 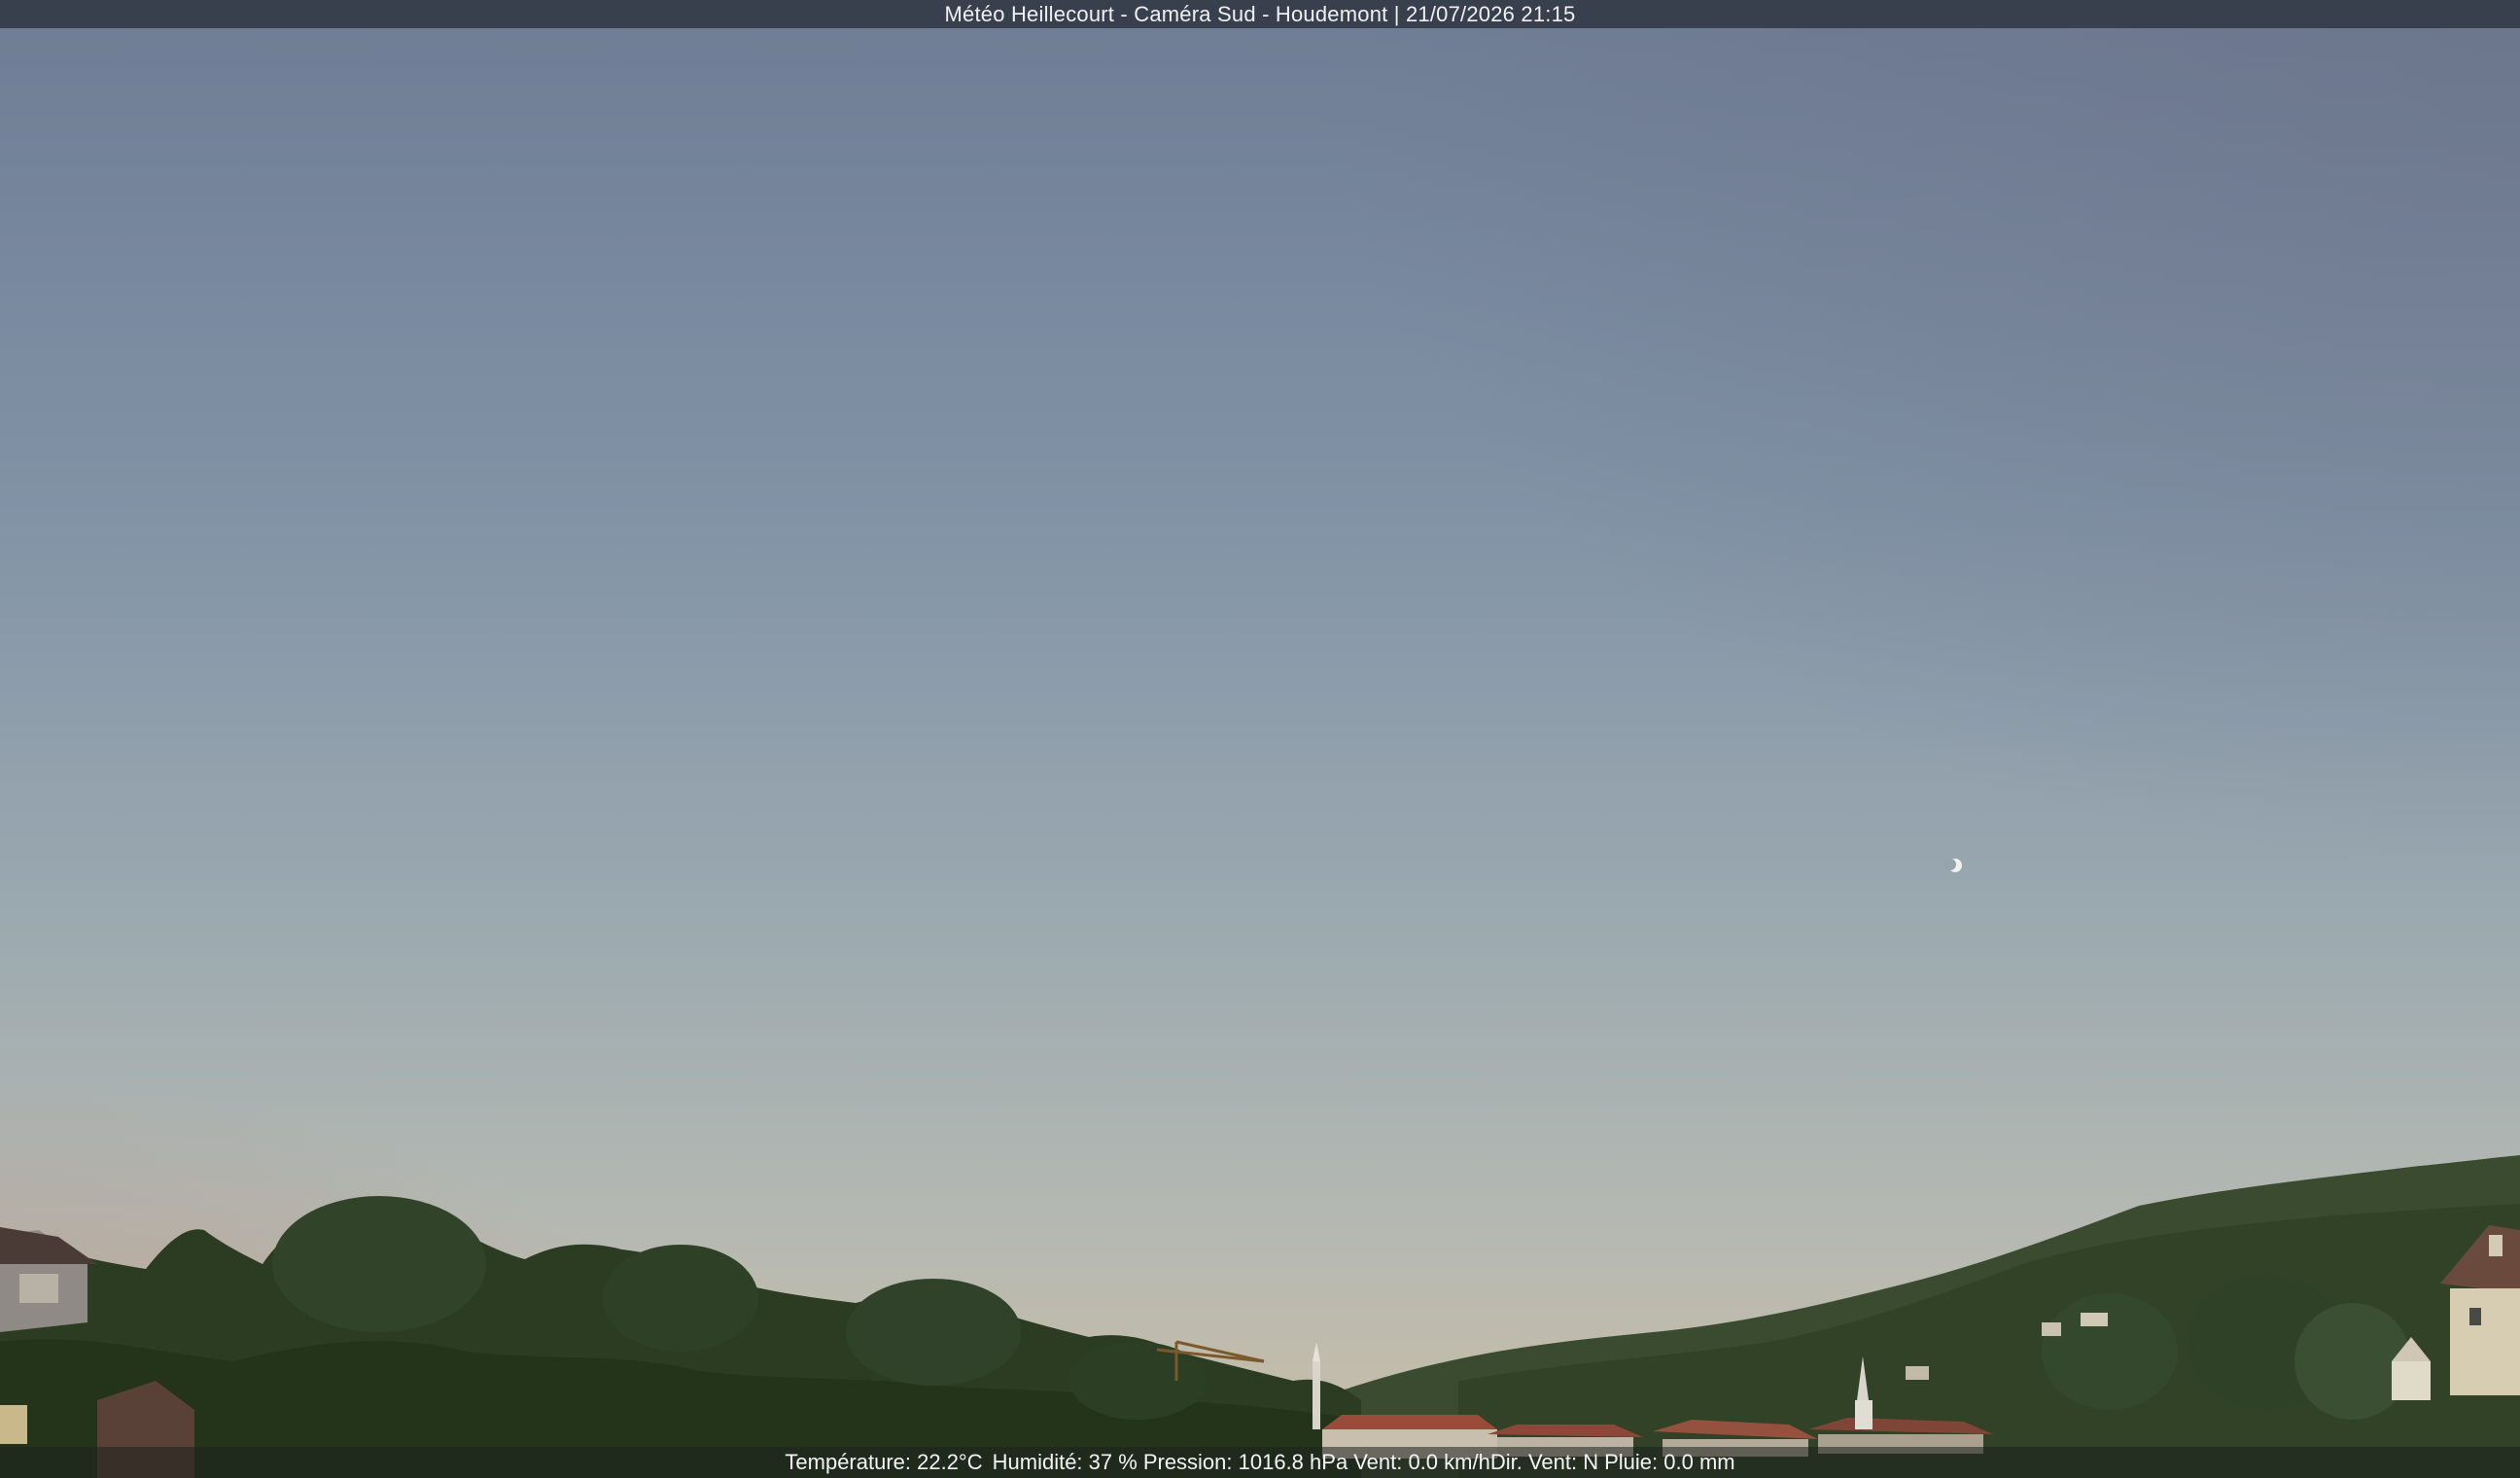 I want to click on humidity-readout: Humidité: 37 %, so click(x=1065, y=1462).